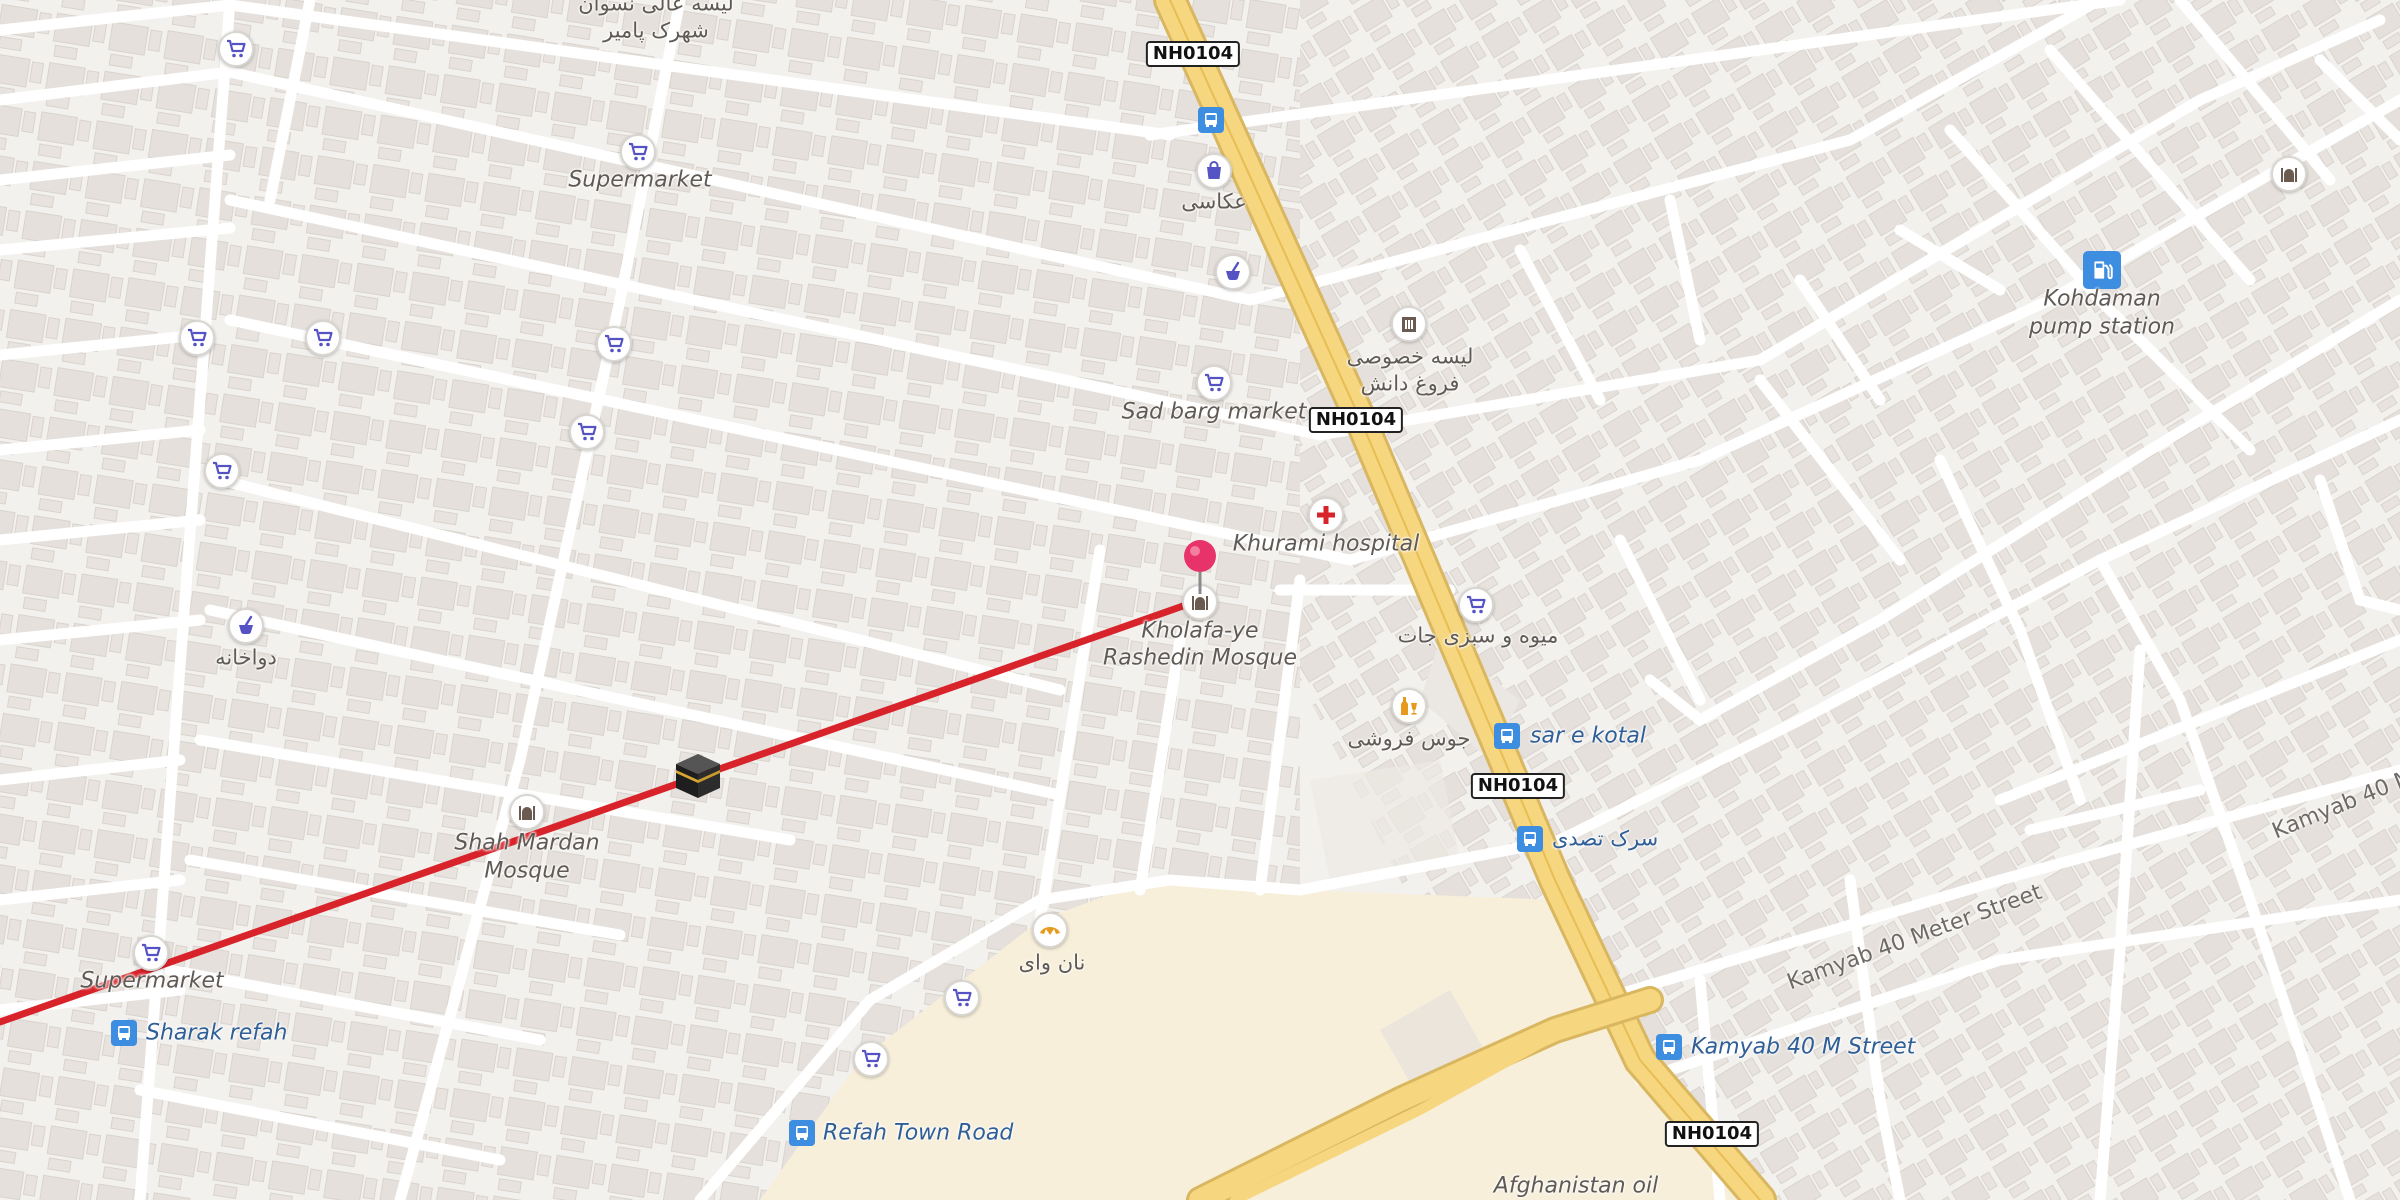 This screenshot has height=1200, width=2400. Describe the element at coordinates (527, 871) in the screenshot. I see `label-shah-mardan-mosque-line2: Mosque` at that location.